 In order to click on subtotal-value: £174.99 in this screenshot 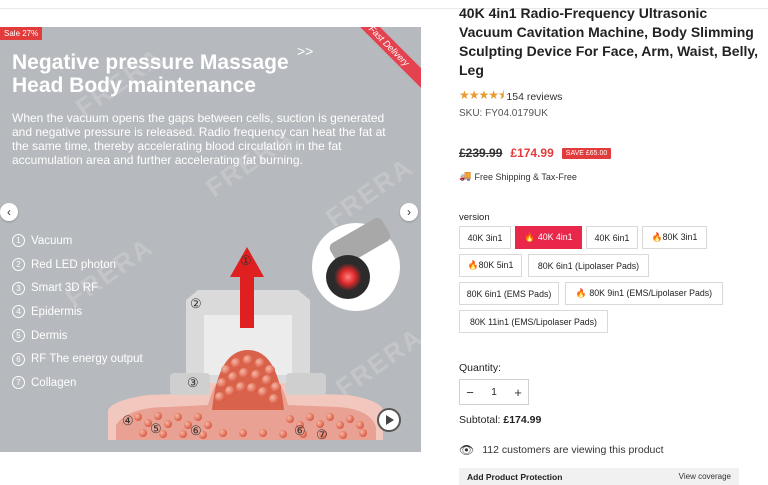, I will do `click(522, 420)`.